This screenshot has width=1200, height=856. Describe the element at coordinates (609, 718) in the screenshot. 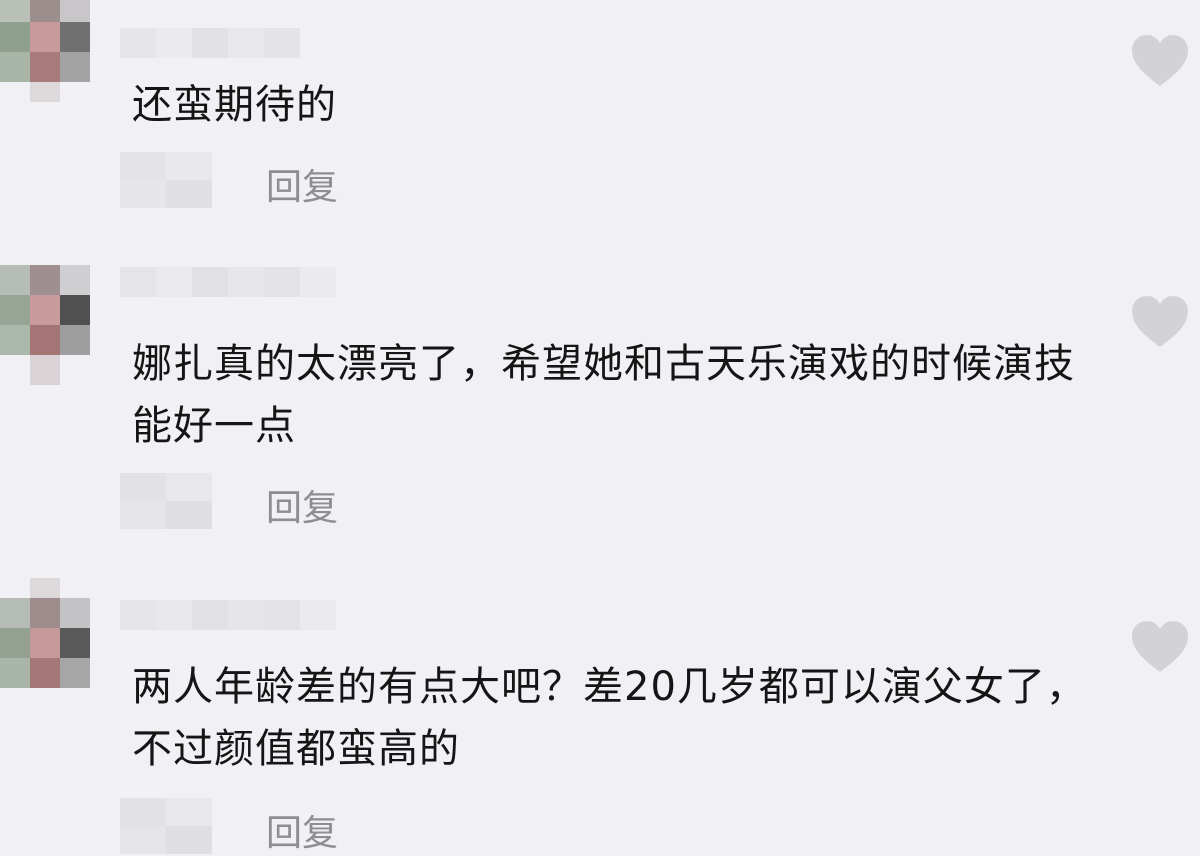

I see `comment-text: 两人年龄差的有点大吧？差20几岁都可以演父女了，不过颜值都蛮高的` at that location.